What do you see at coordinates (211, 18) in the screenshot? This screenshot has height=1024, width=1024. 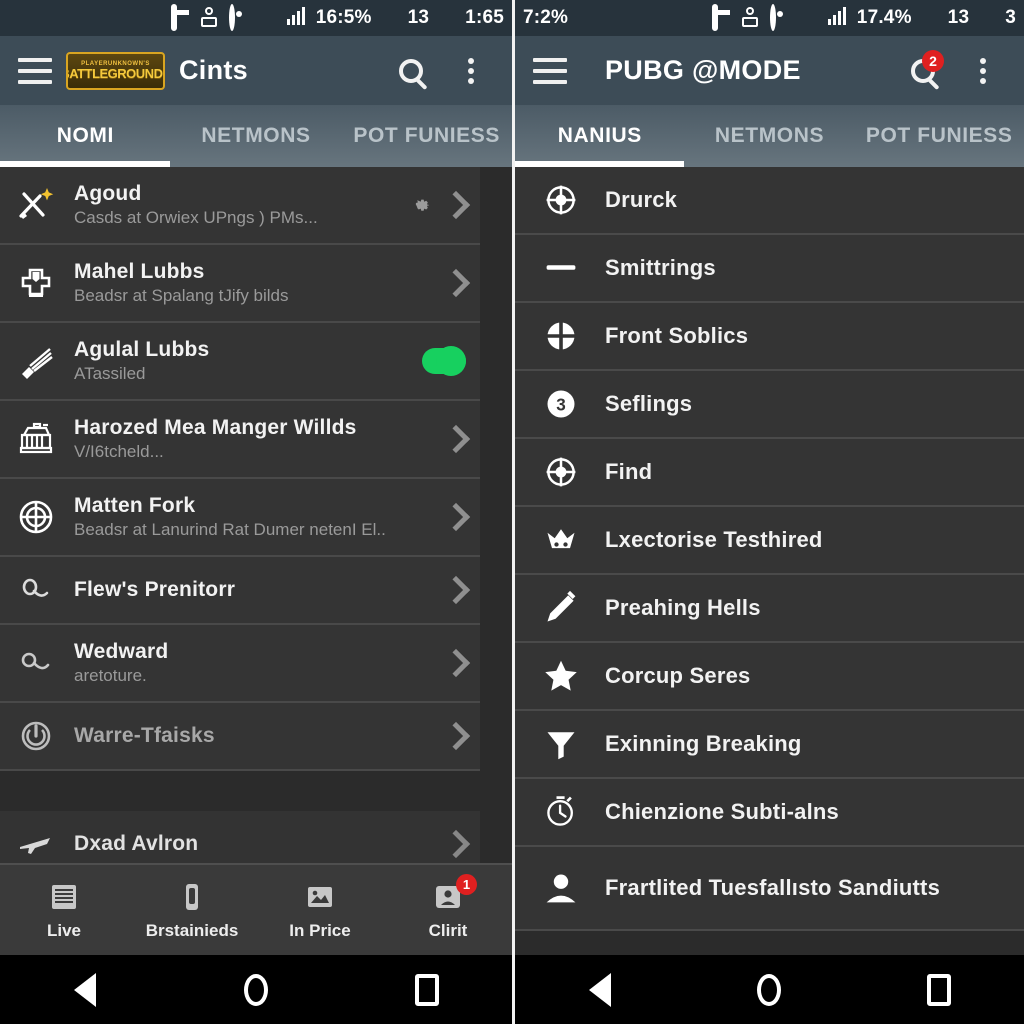 I see `contact-status-icon` at bounding box center [211, 18].